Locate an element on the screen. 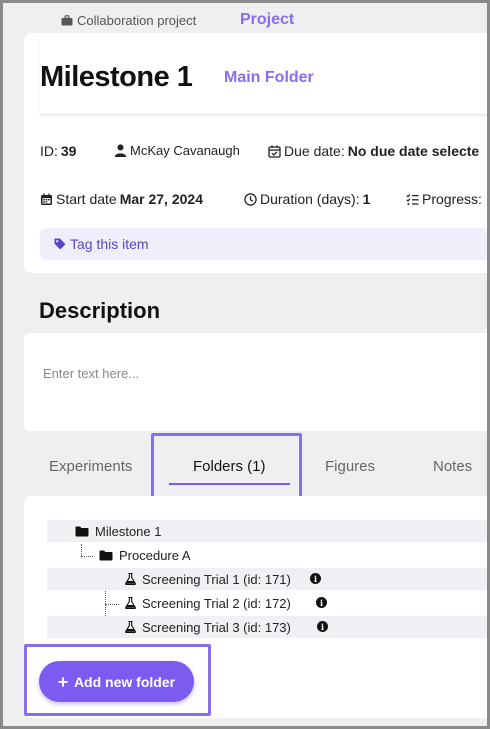 The width and height of the screenshot is (490, 729). due-date: Due date: No due date selecte is located at coordinates (373, 151).